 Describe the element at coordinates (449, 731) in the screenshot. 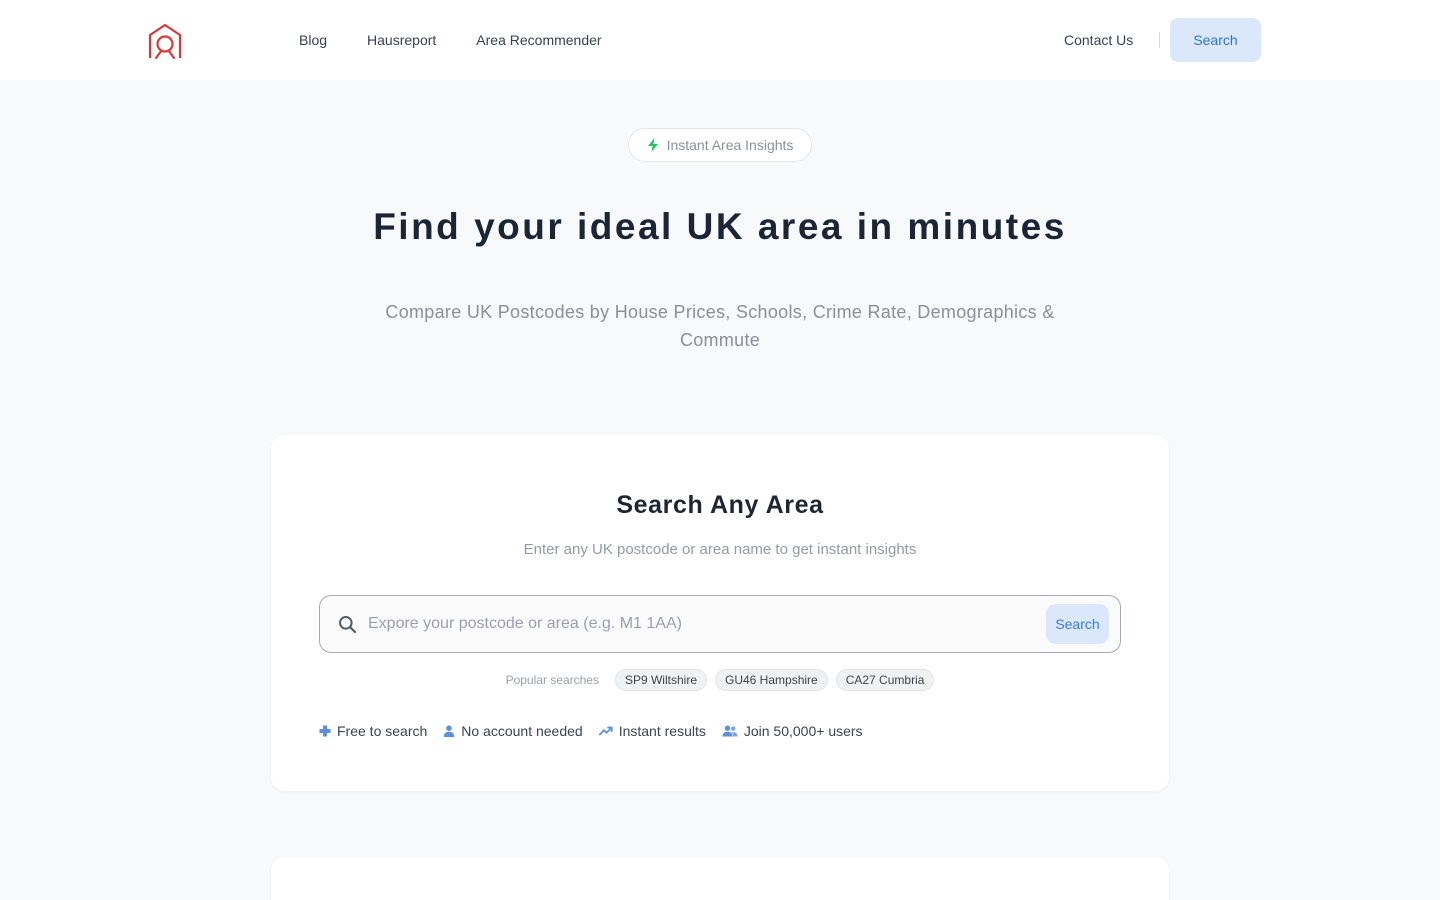

I see `user-icon` at that location.